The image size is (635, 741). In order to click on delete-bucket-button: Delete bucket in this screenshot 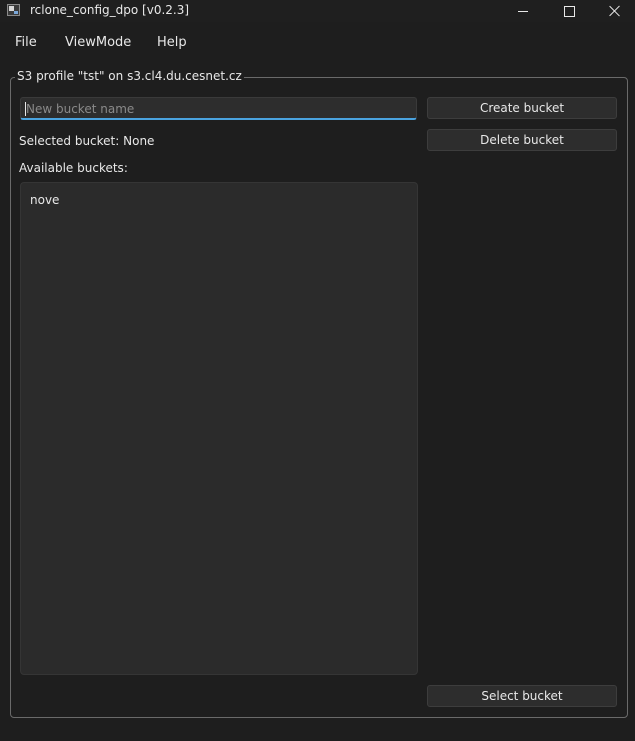, I will do `click(522, 140)`.